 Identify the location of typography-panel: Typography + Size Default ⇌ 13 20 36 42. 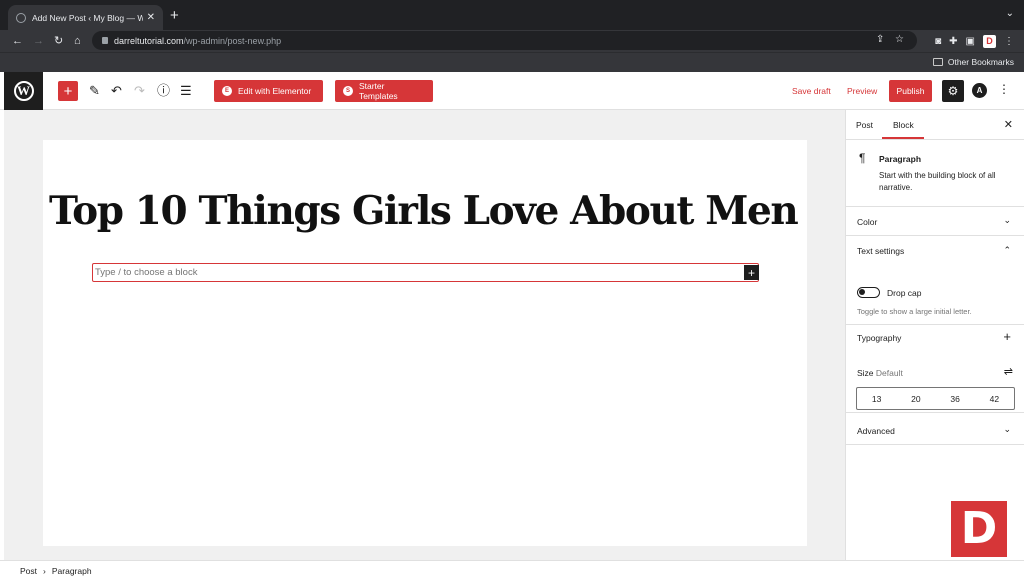
(935, 369).